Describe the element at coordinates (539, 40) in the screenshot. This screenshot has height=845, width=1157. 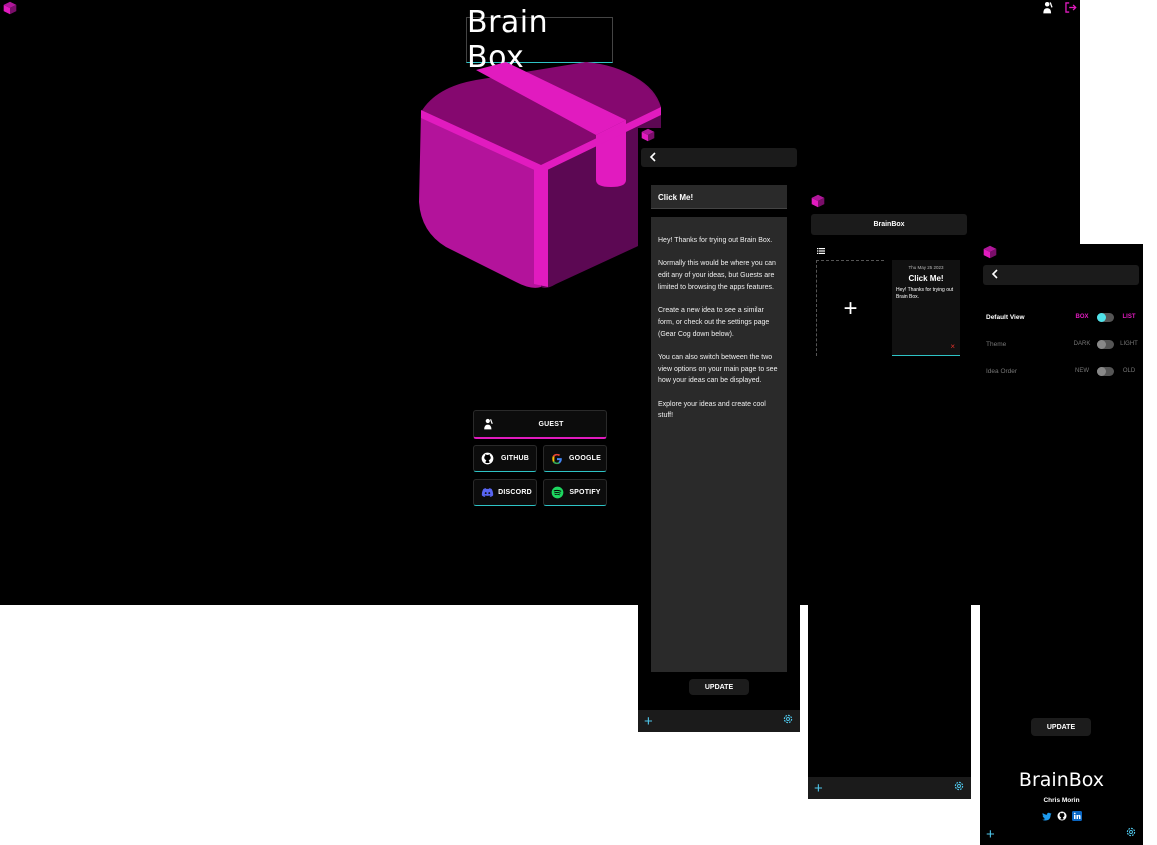
I see `app-title-box: Brain Box` at that location.